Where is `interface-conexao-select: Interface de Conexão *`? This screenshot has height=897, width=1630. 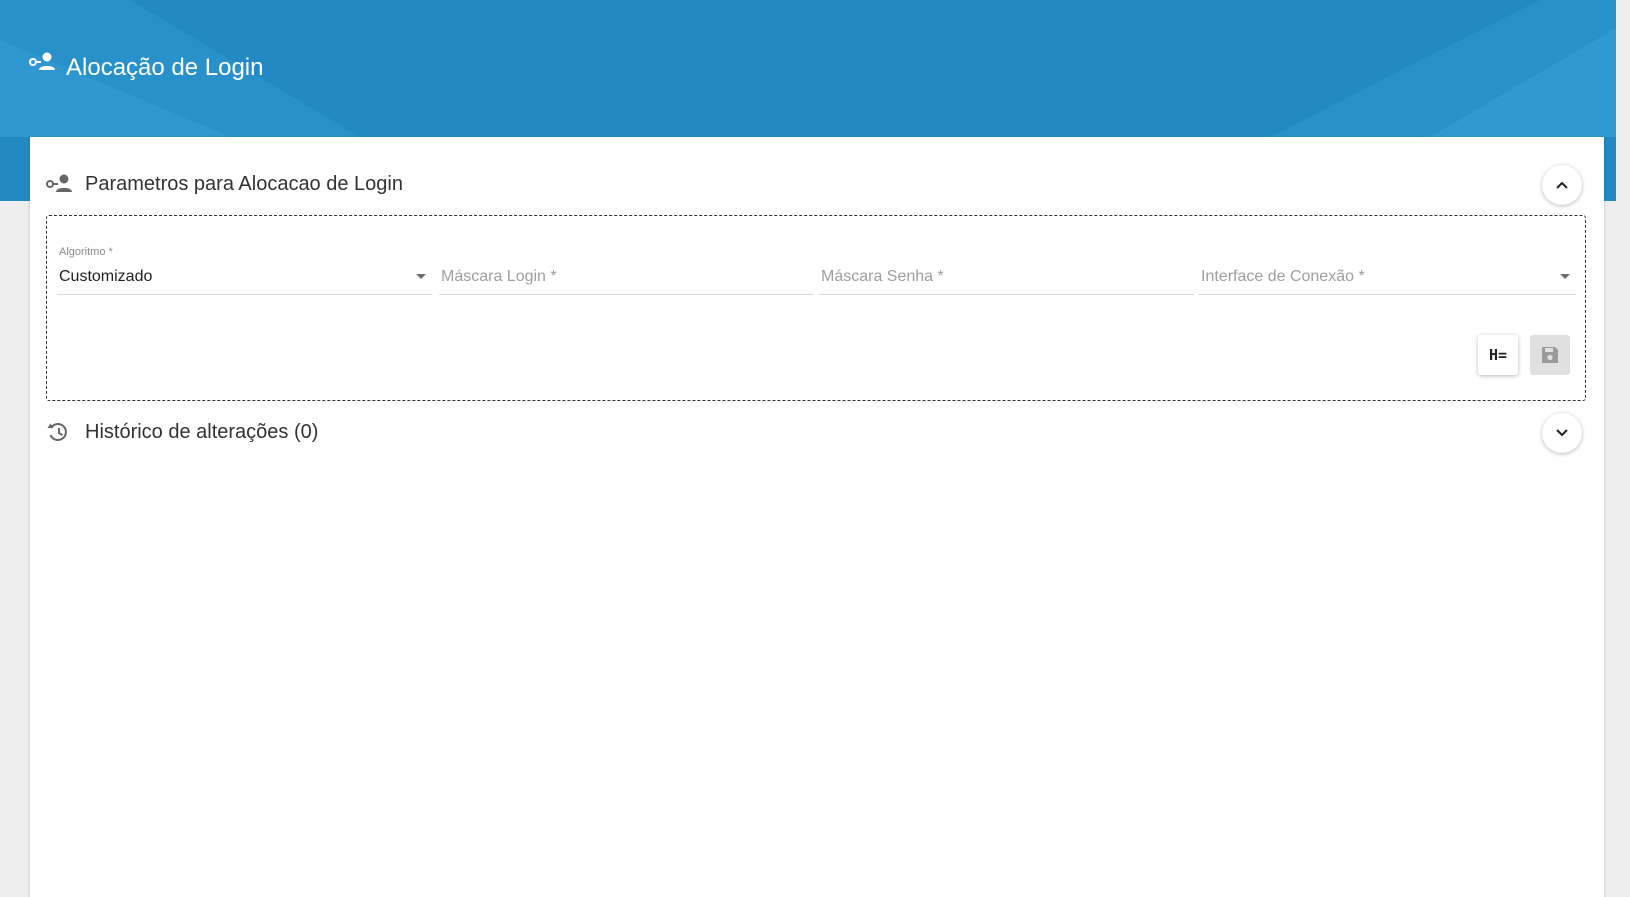 interface-conexao-select: Interface de Conexão * is located at coordinates (1387, 268).